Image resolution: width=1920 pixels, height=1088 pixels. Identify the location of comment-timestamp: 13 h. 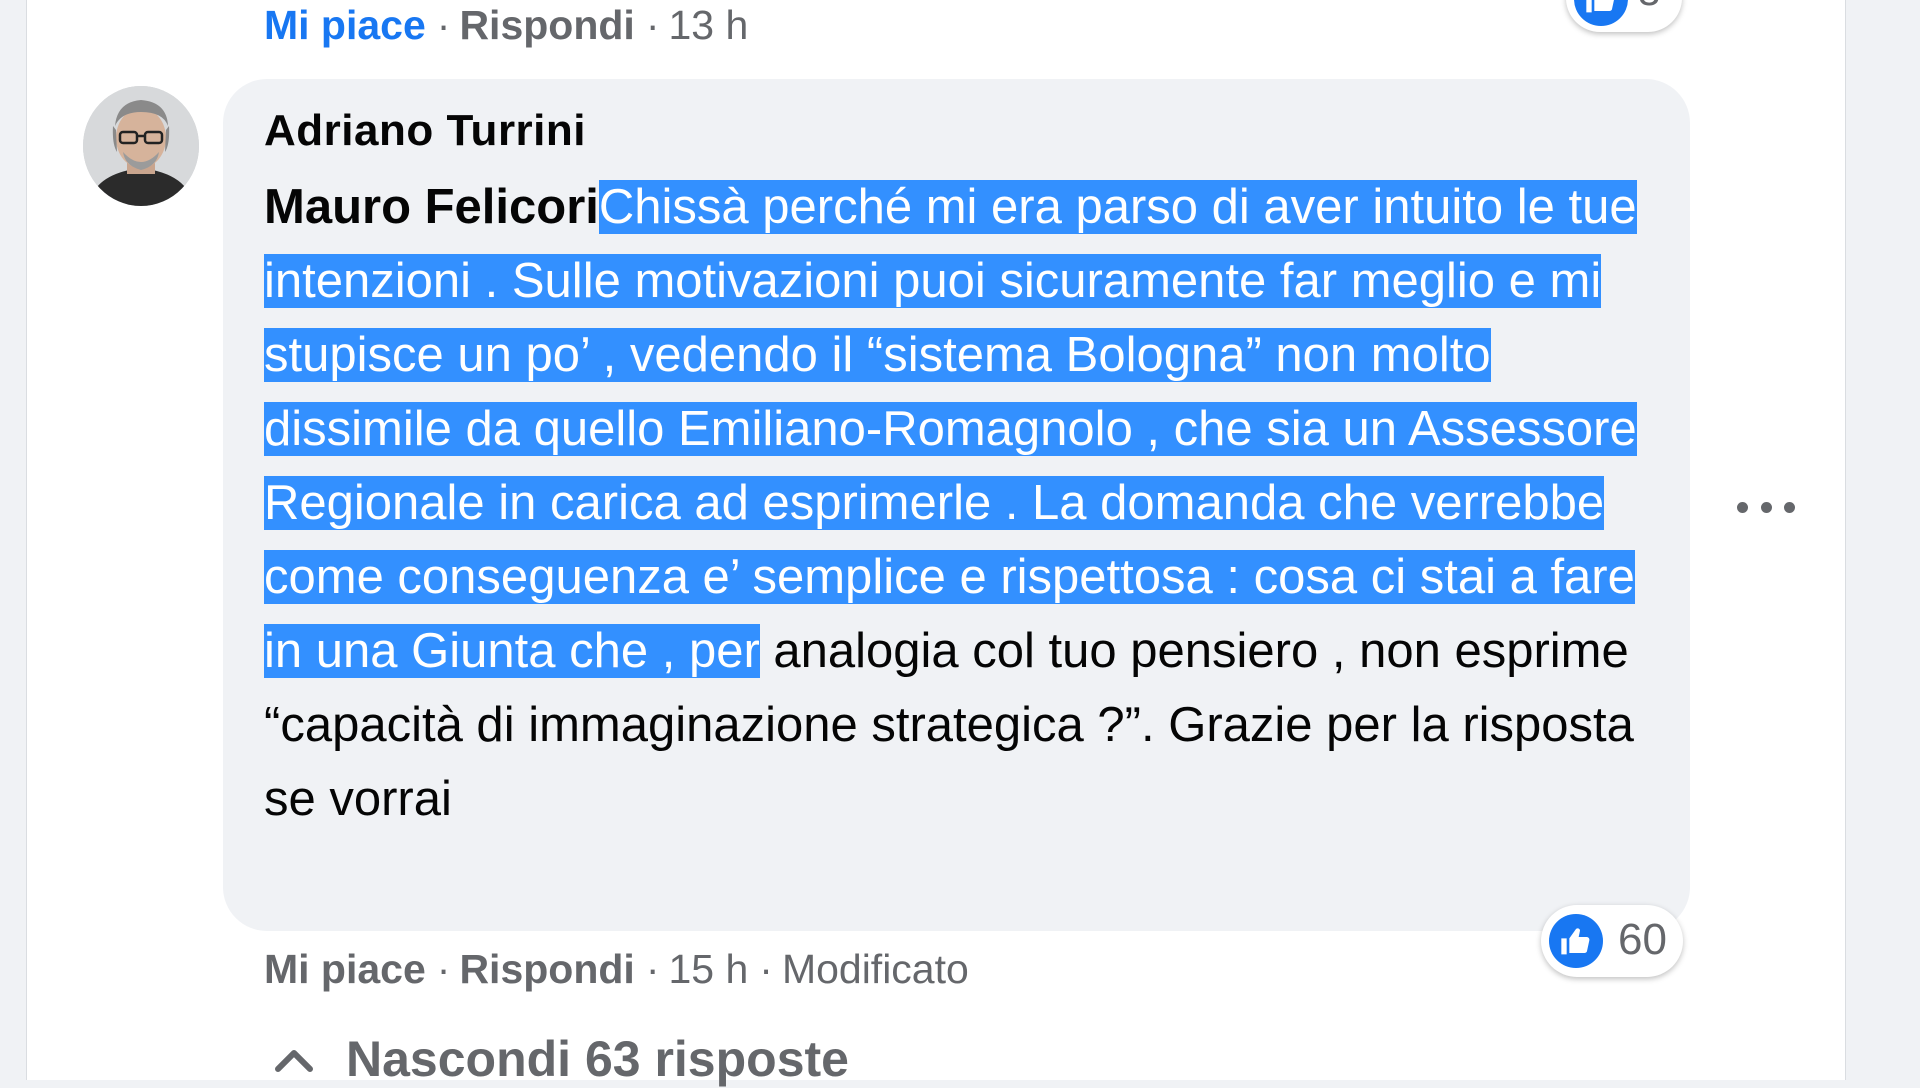
(708, 25).